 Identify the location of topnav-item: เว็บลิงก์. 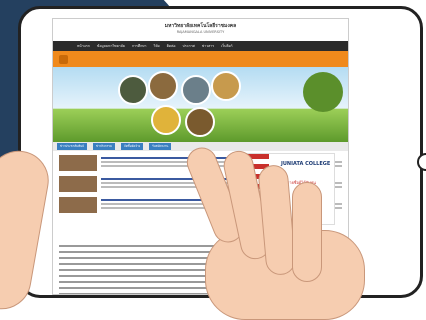
(226, 46).